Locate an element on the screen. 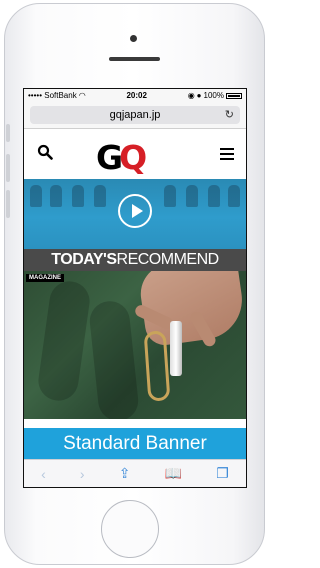 This screenshot has width=320, height=568. site-header: GQ is located at coordinates (135, 154).